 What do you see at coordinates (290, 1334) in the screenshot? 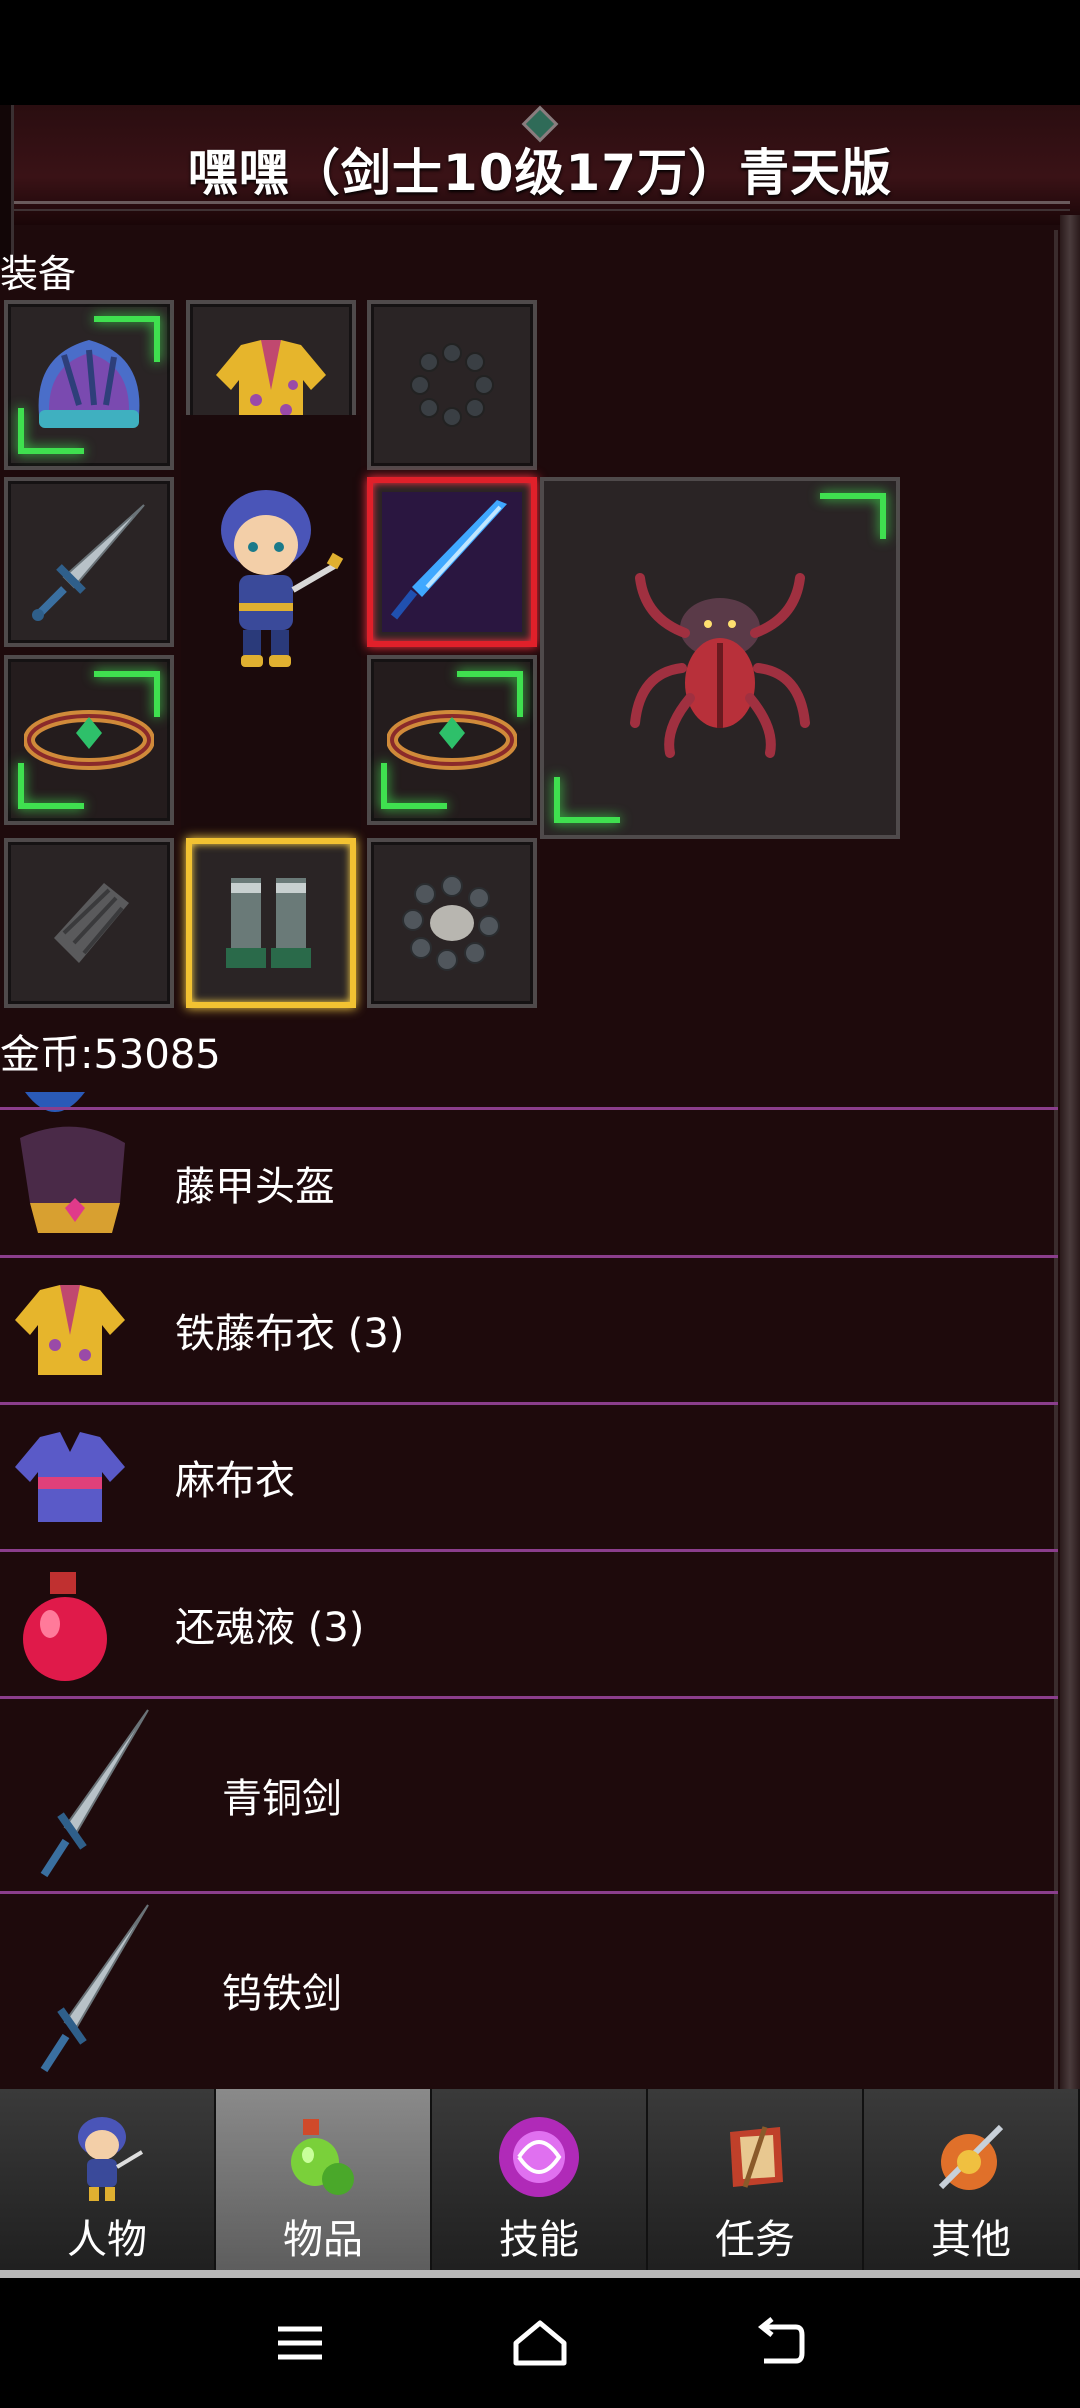
I see `item-name: 铁藤布衣 (3)` at bounding box center [290, 1334].